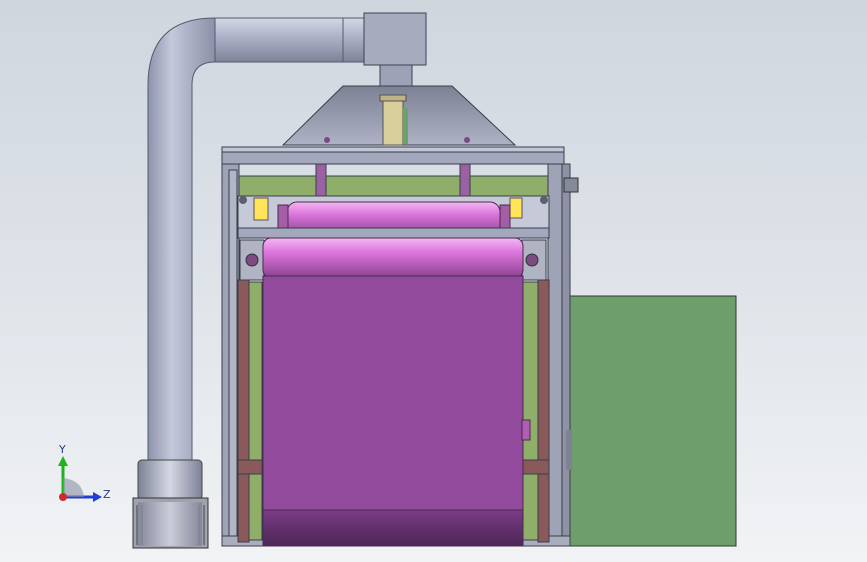 The height and width of the screenshot is (562, 867). What do you see at coordinates (393, 186) in the screenshot?
I see `upper-panel` at bounding box center [393, 186].